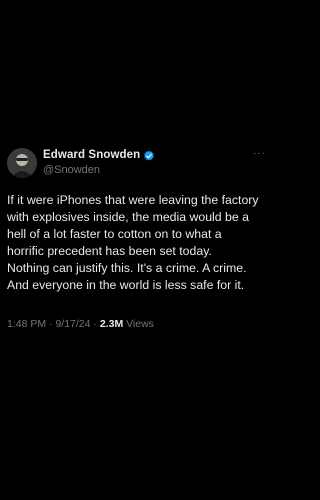  Describe the element at coordinates (149, 155) in the screenshot. I see `verified-badge-icon` at that location.